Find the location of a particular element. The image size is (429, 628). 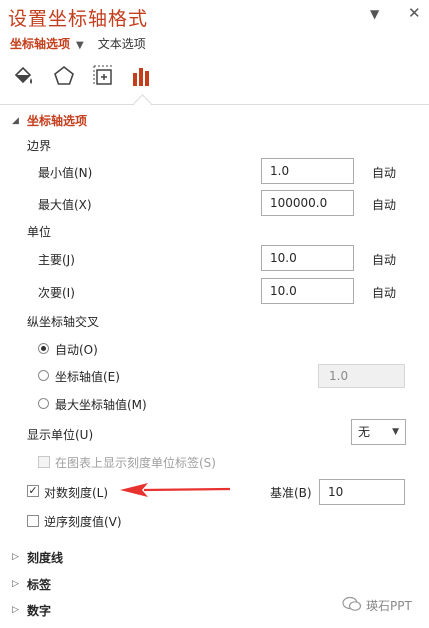

close-icon: ✕ is located at coordinates (414, 13).